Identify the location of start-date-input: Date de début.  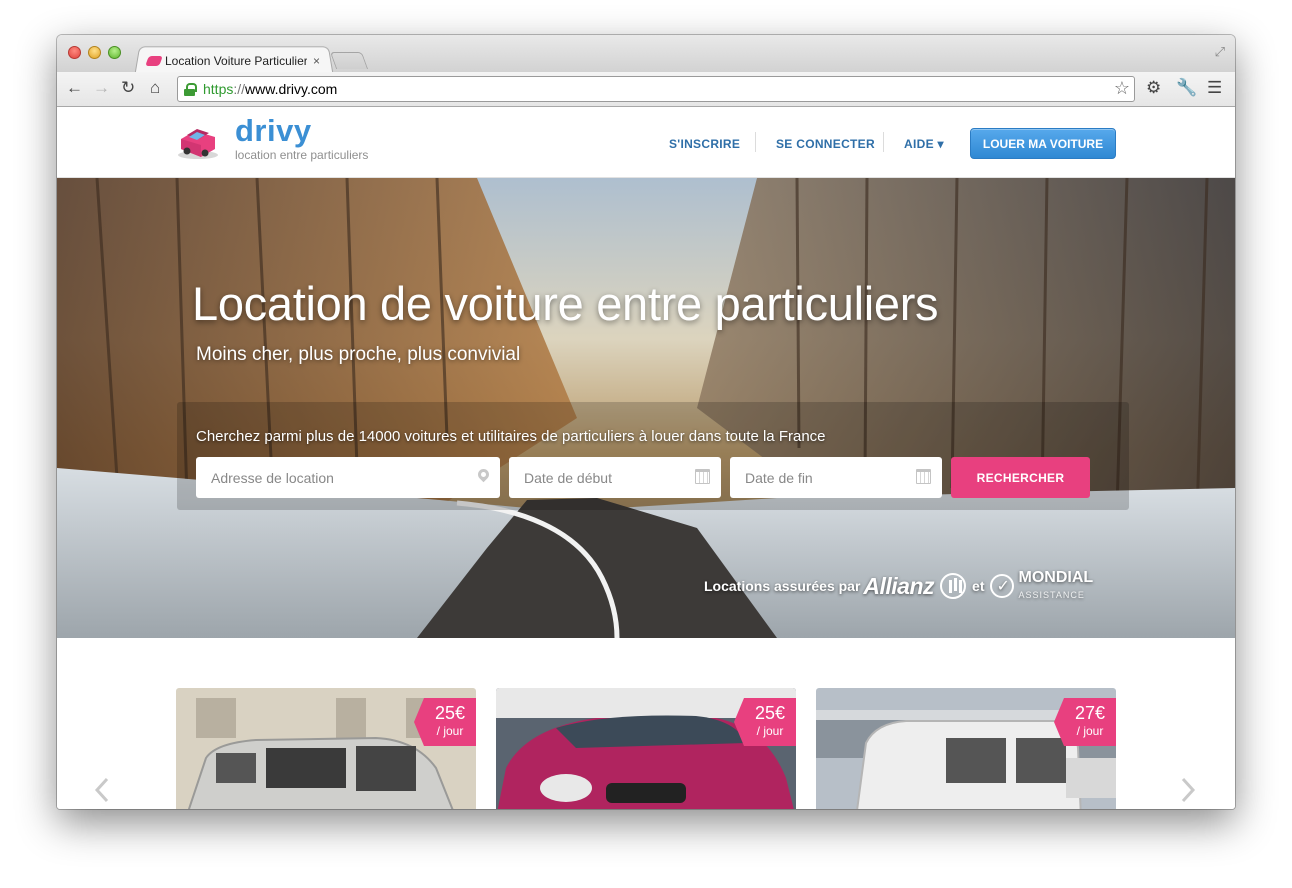
(615, 477).